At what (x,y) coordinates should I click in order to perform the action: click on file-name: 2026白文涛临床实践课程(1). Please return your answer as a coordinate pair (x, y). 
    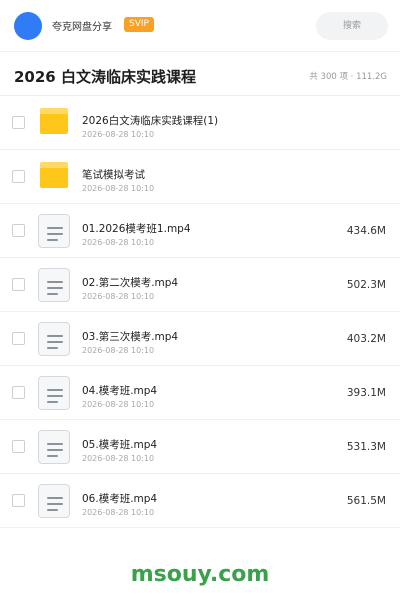
    Looking at the image, I should click on (150, 121).